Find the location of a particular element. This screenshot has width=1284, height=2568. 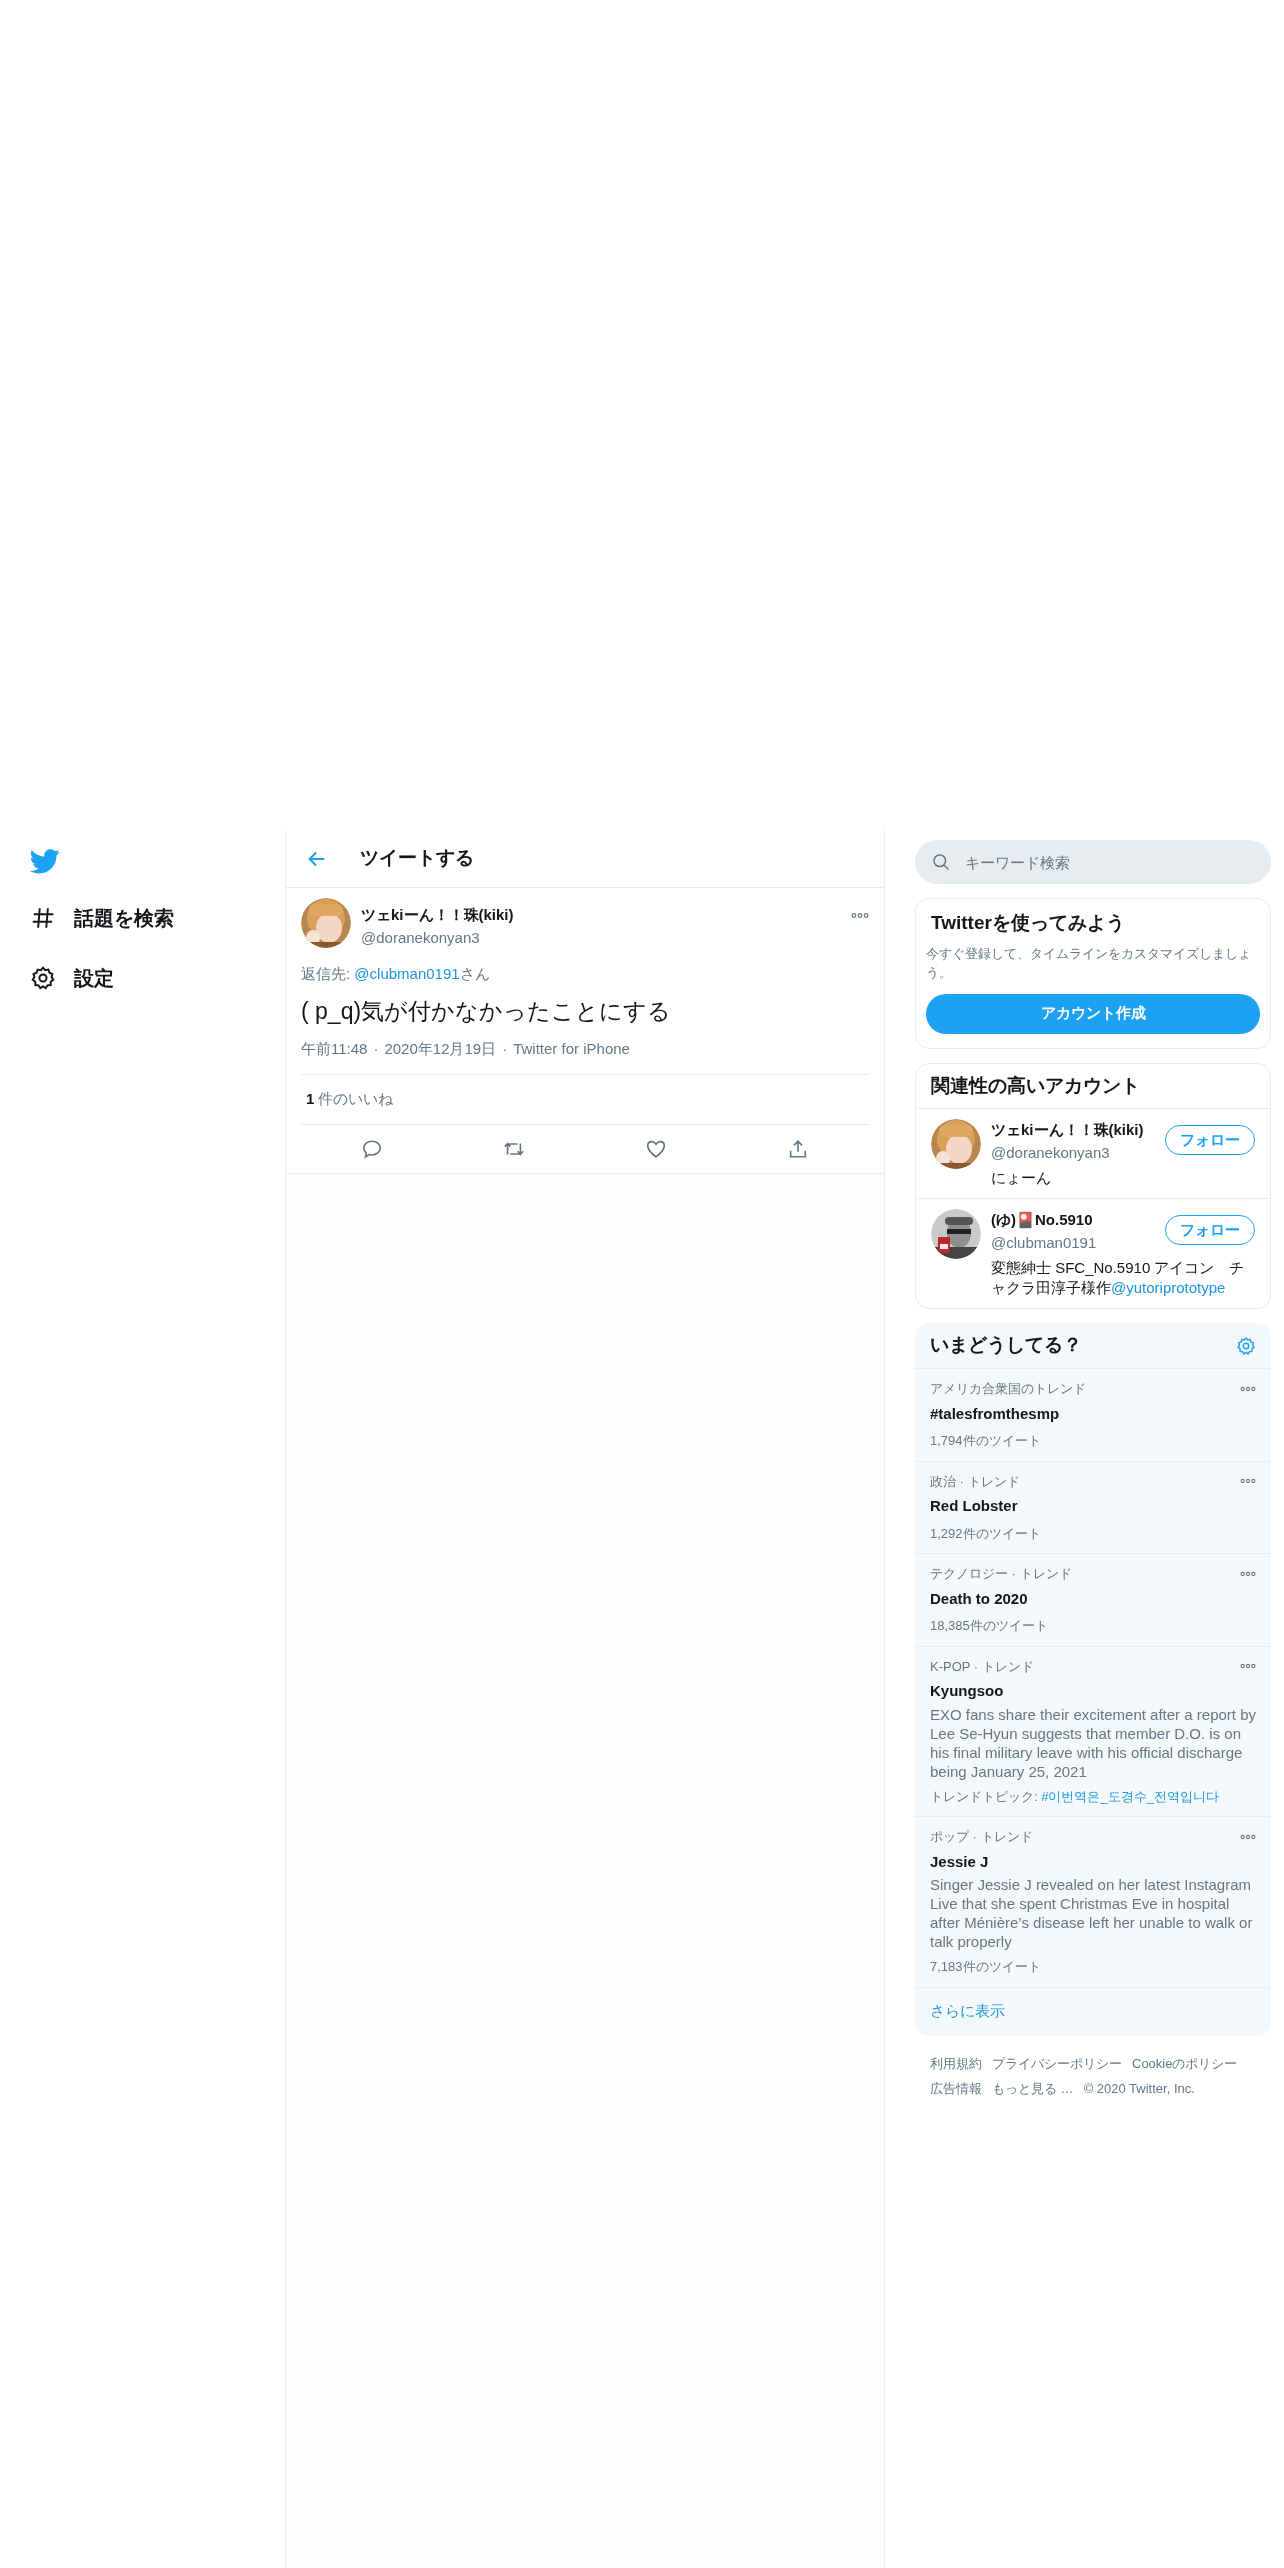

reply-info: 返信先: @clubman0191さん is located at coordinates (396, 974).